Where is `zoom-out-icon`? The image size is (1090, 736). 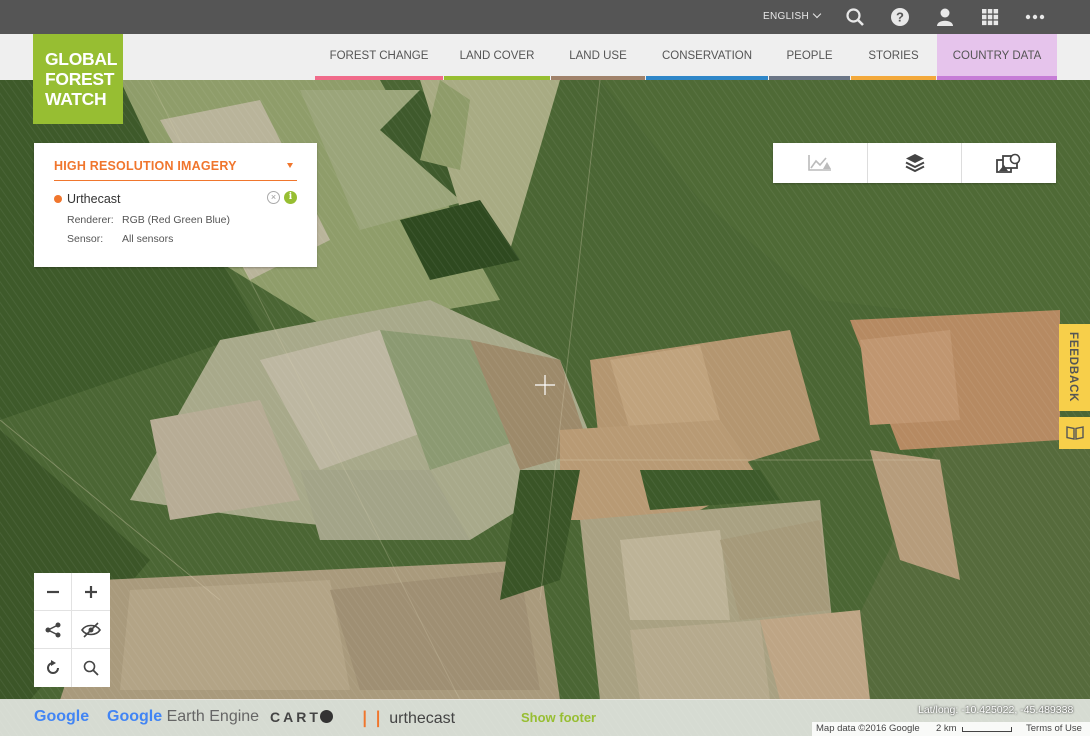 zoom-out-icon is located at coordinates (52, 591).